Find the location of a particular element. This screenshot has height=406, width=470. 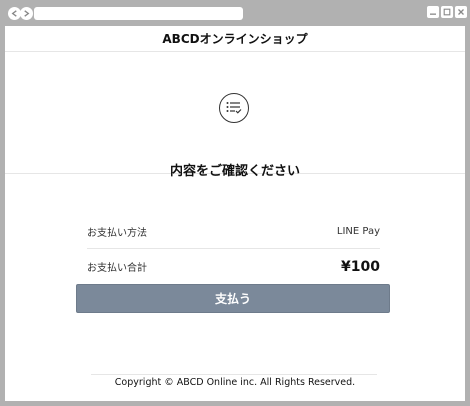

minimize-button is located at coordinates (433, 12).